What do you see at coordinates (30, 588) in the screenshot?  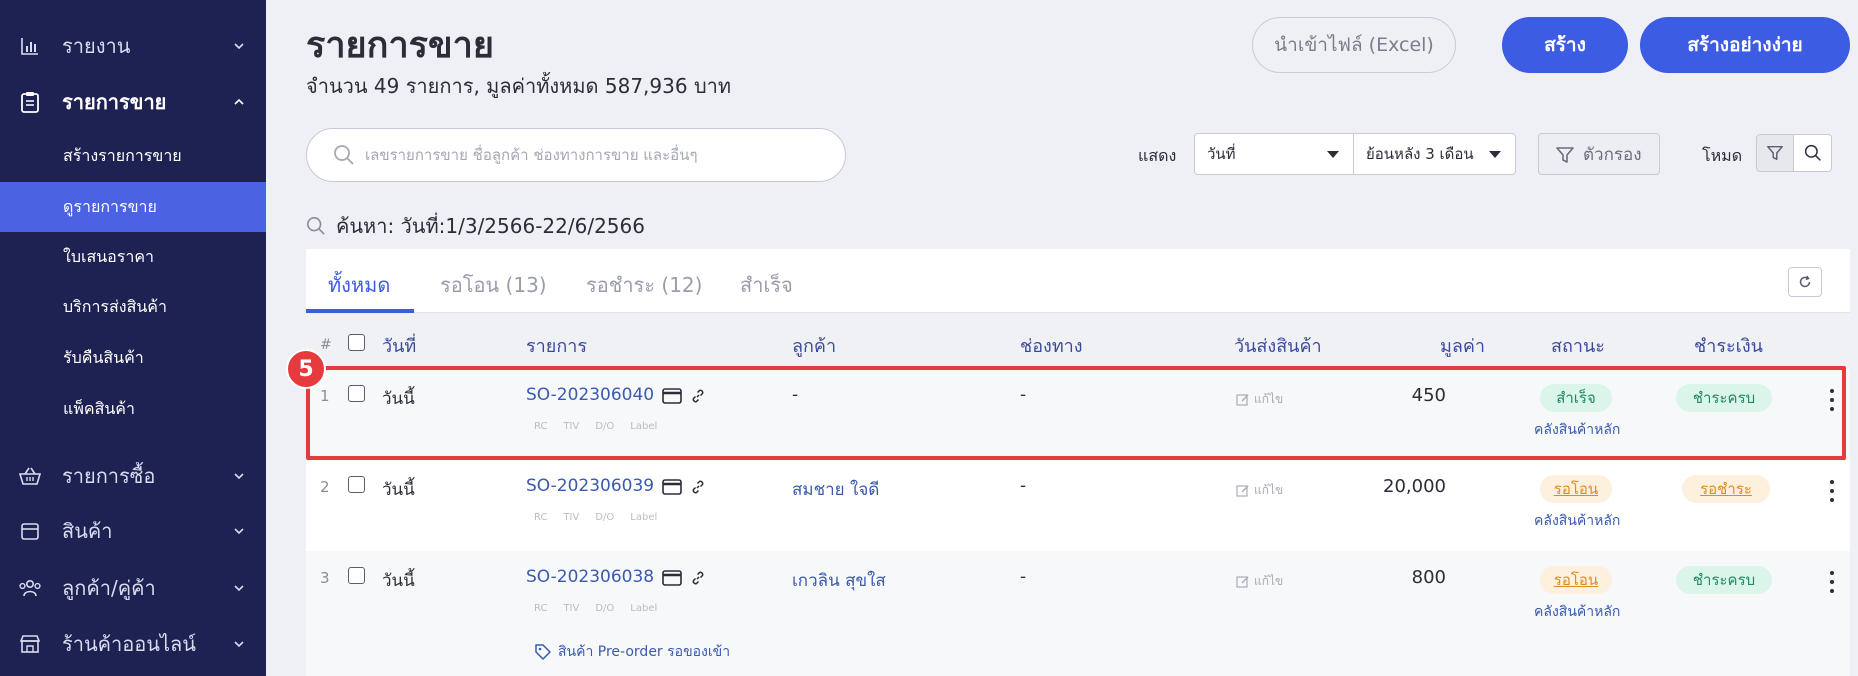 I see `people-icon` at bounding box center [30, 588].